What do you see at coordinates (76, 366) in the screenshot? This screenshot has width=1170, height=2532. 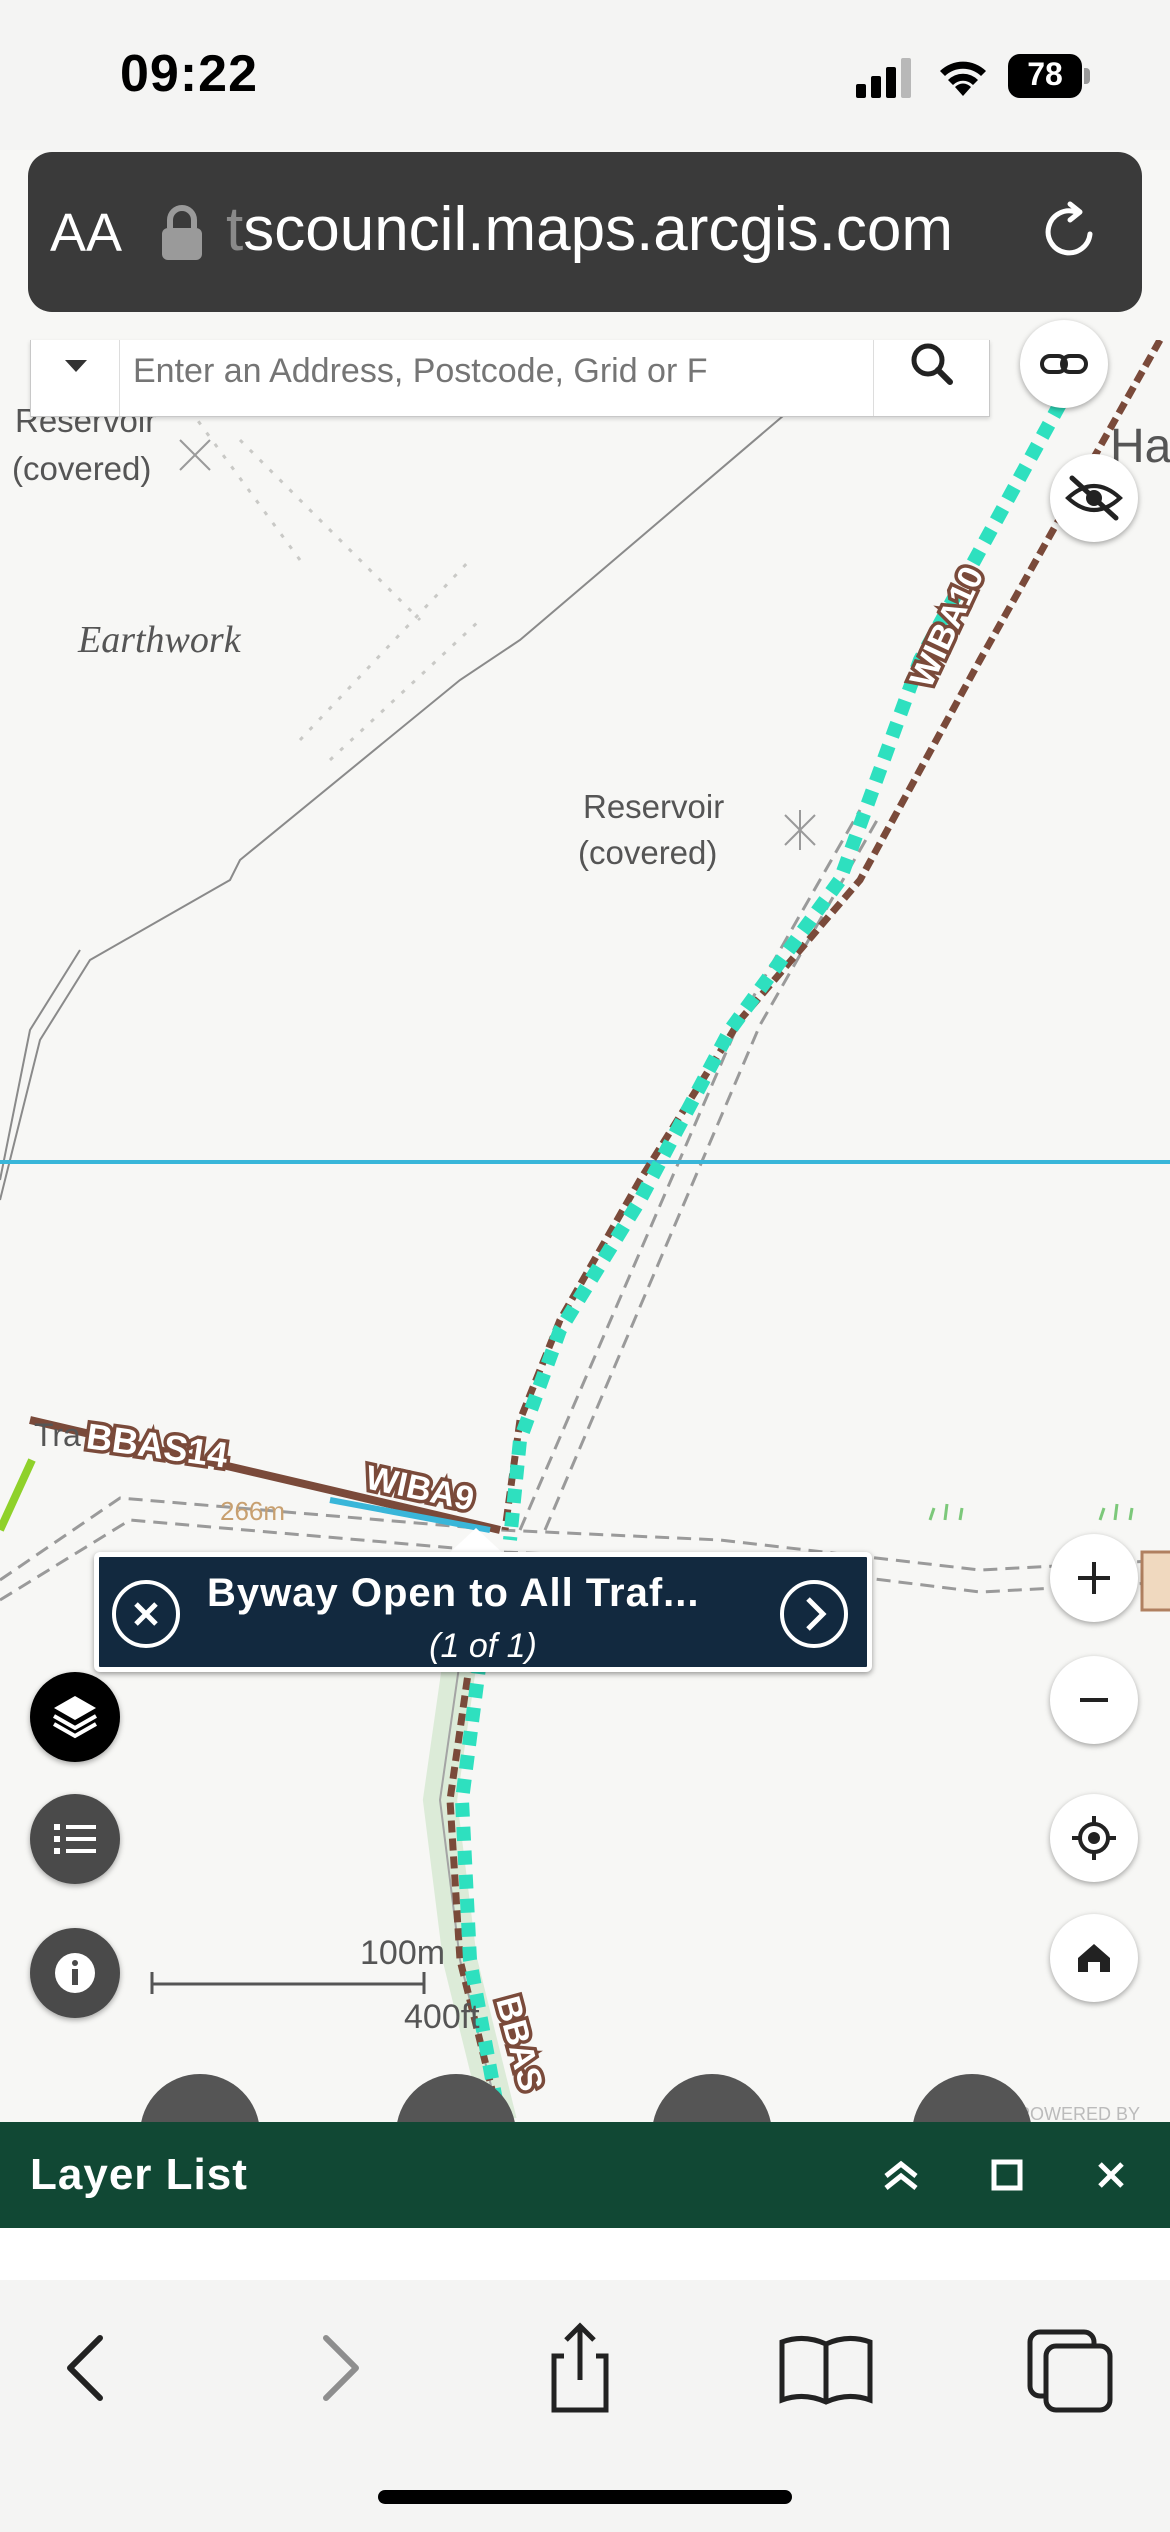 I see `caret-down-icon` at bounding box center [76, 366].